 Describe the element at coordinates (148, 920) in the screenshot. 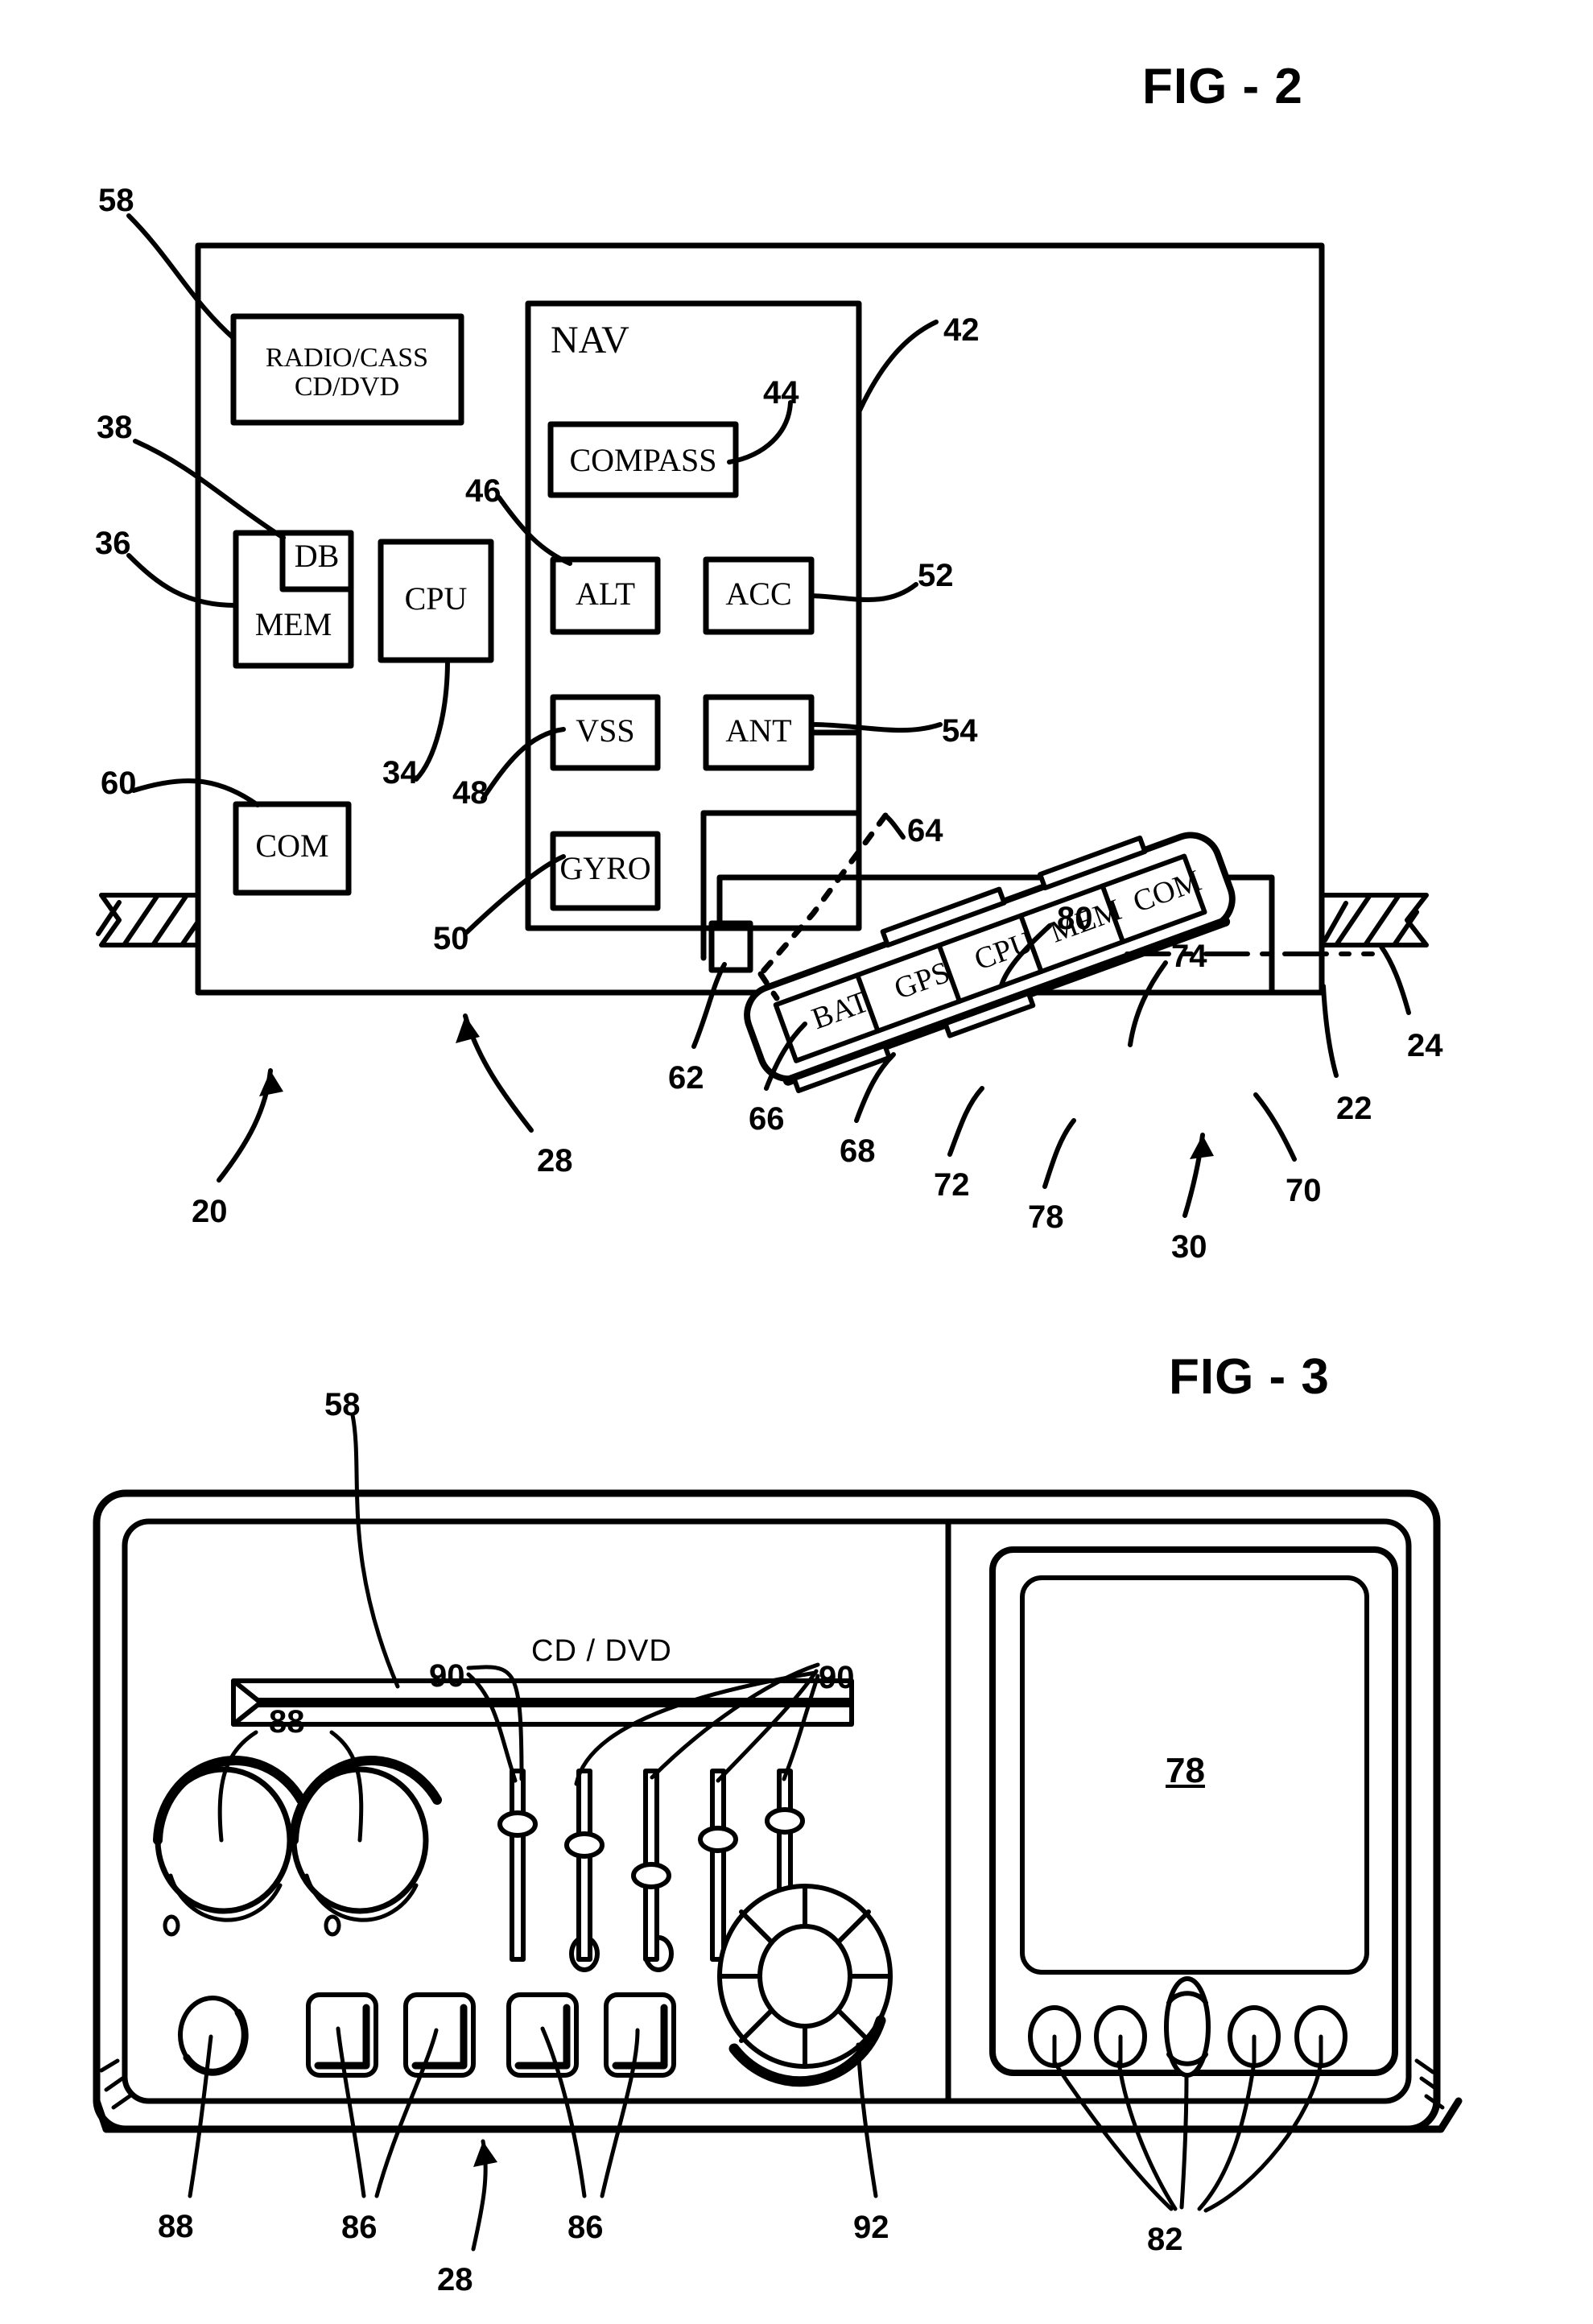

I see `dash-wall-left` at that location.